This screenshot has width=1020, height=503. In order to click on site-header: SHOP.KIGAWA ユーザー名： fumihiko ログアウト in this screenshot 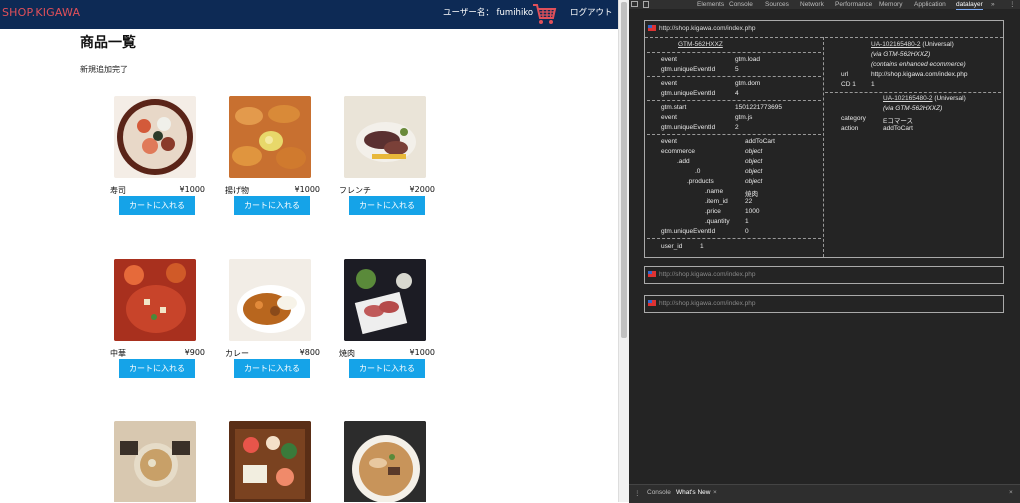, I will do `click(309, 14)`.